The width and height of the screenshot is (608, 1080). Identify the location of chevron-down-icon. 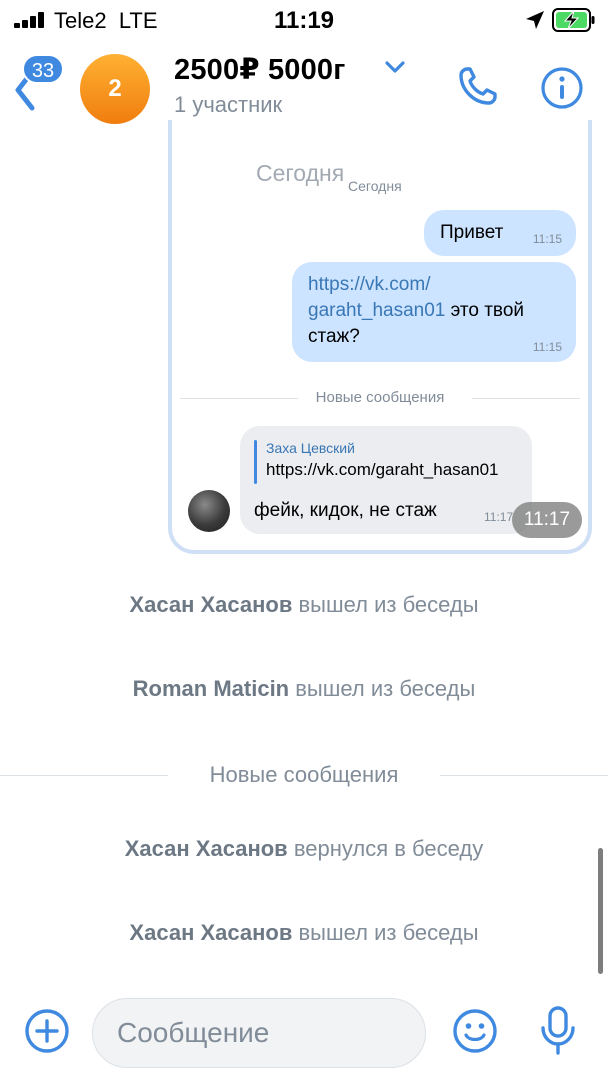
(395, 67).